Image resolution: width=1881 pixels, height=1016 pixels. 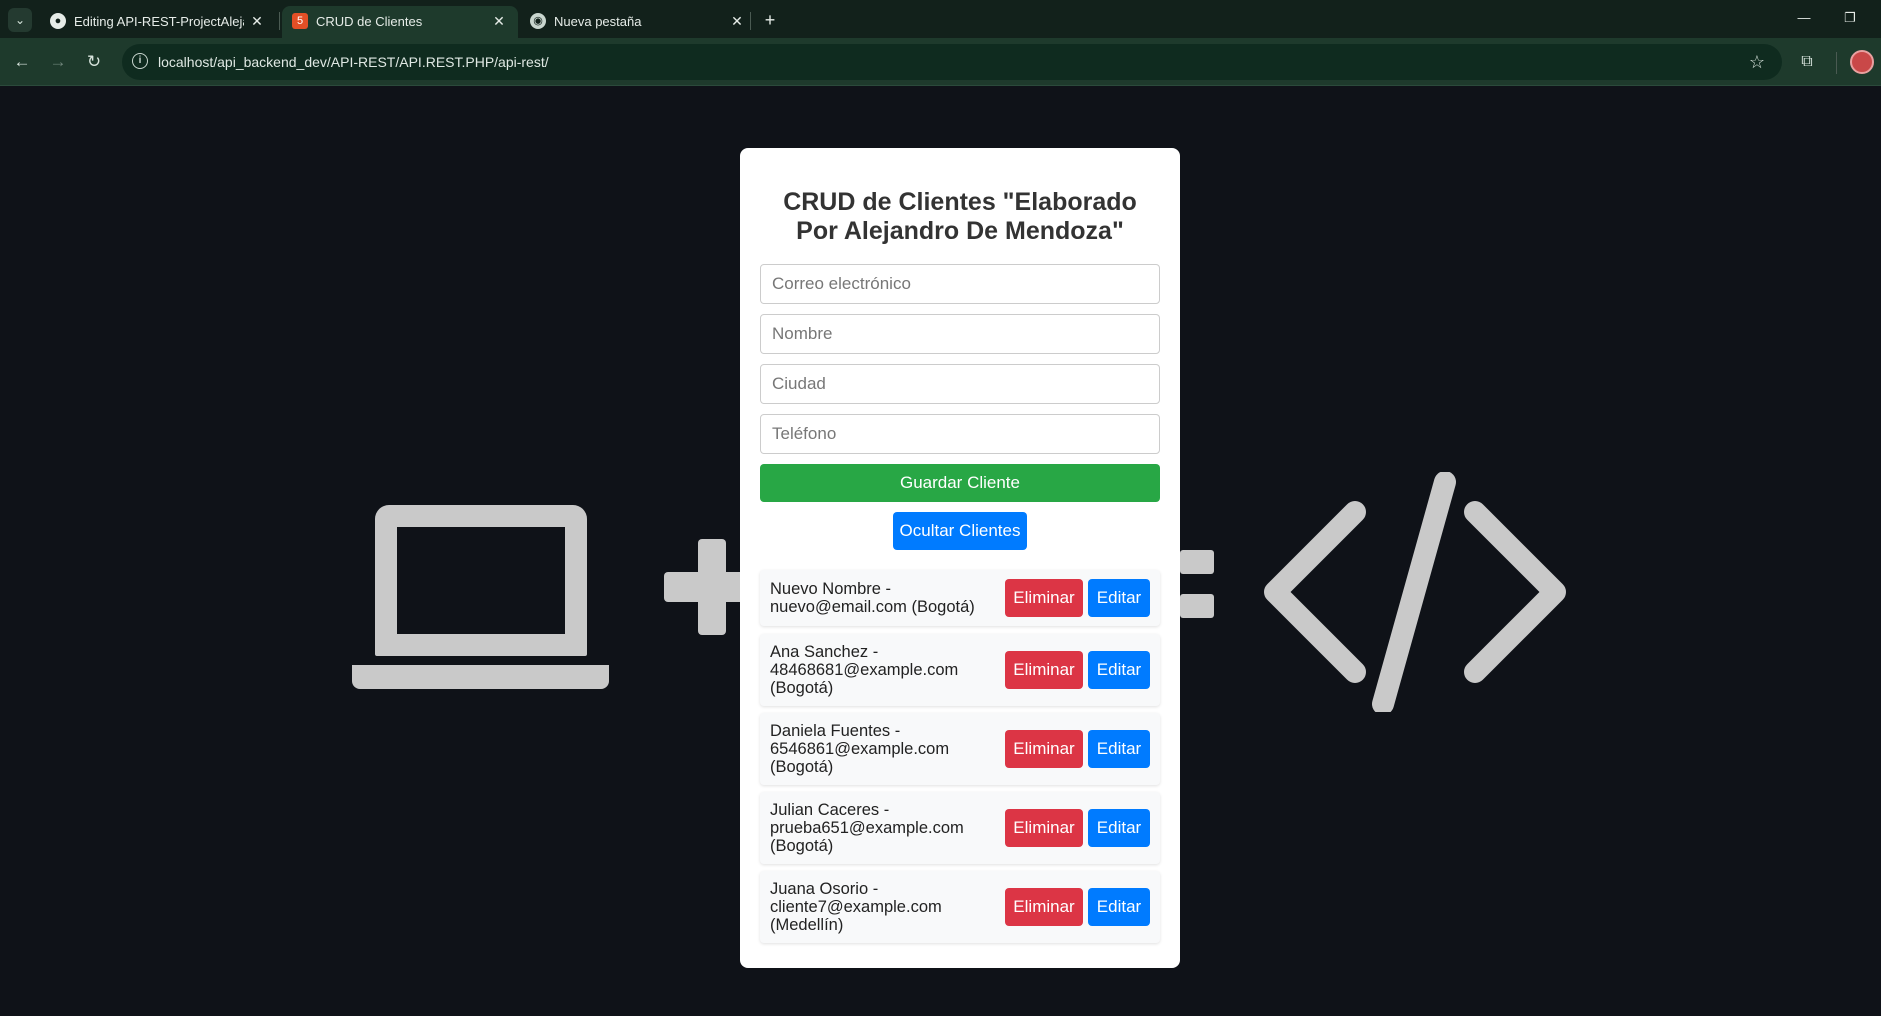 I want to click on new-tab-icon: +, so click(x=770, y=20).